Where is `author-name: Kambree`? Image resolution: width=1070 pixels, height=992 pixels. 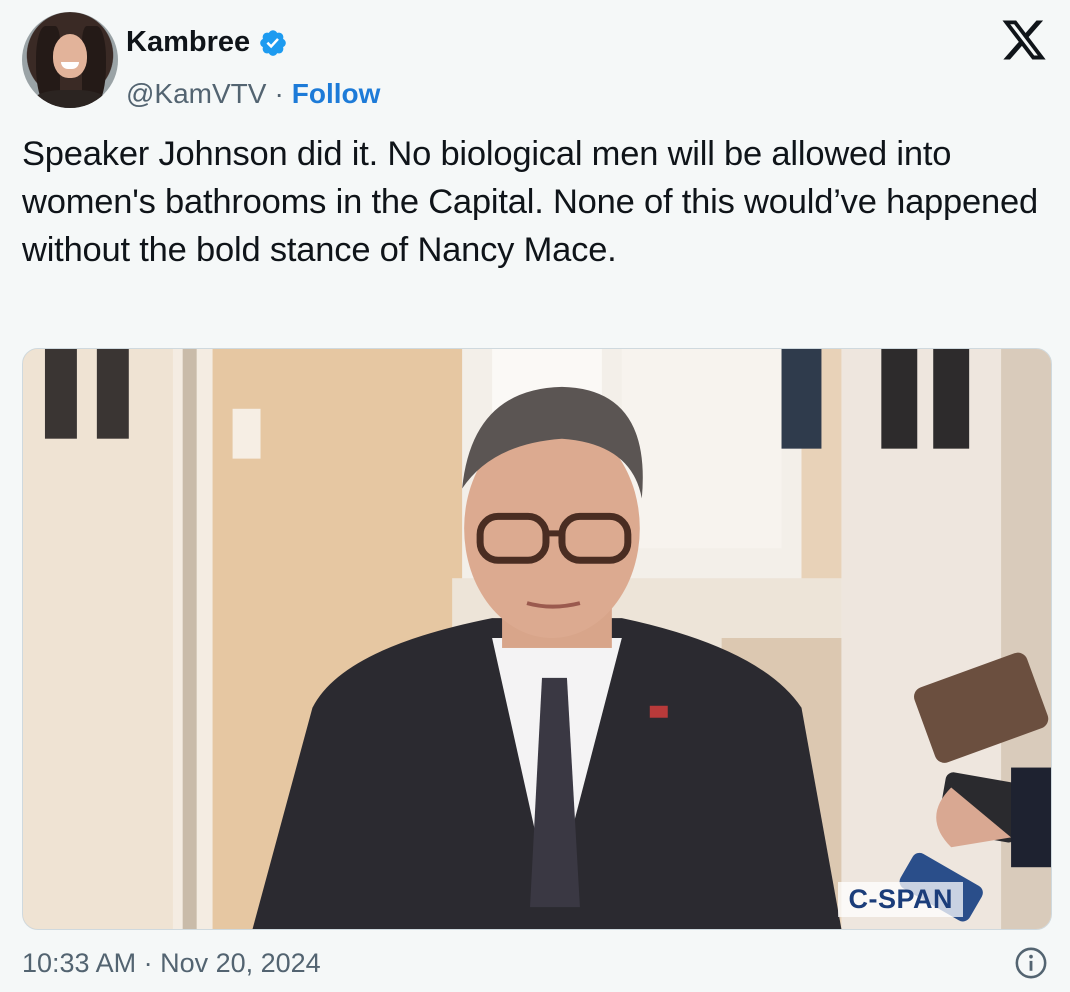
author-name: Kambree is located at coordinates (188, 42).